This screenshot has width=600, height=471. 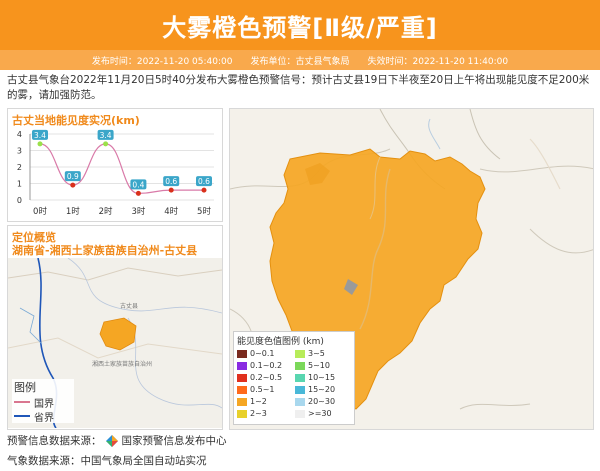 What do you see at coordinates (300, 27) in the screenshot?
I see `warning-title: 大雾橙色预警[Ⅱ级/严重]` at bounding box center [300, 27].